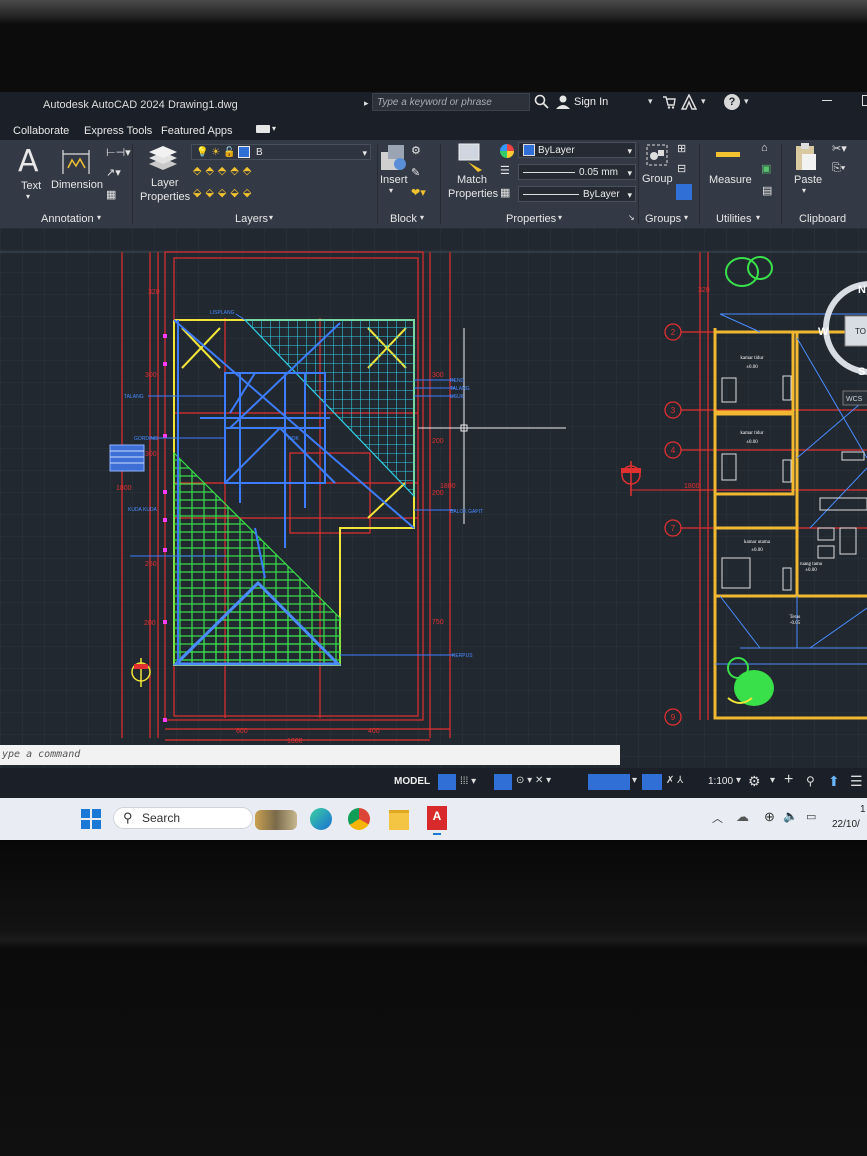 The image size is (867, 1156). What do you see at coordinates (754, 781) in the screenshot?
I see `settings-icon: ⚙` at bounding box center [754, 781].